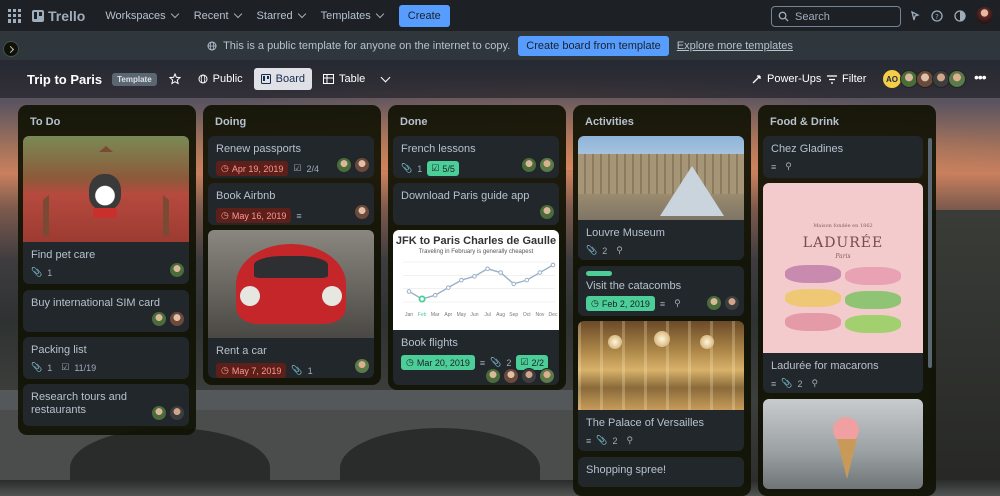 The width and height of the screenshot is (1000, 496). What do you see at coordinates (476, 157) in the screenshot?
I see `card-french-lessons: French lessons 📎 1 ☑ 5/5` at bounding box center [476, 157].